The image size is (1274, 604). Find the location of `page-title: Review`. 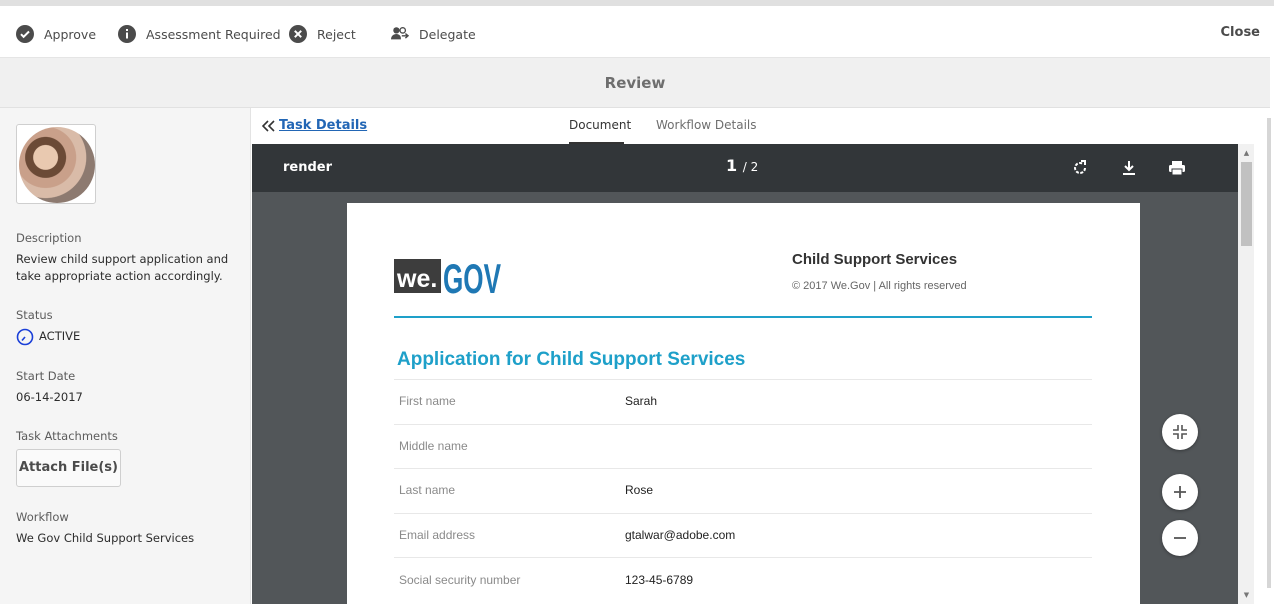

page-title: Review is located at coordinates (635, 83).